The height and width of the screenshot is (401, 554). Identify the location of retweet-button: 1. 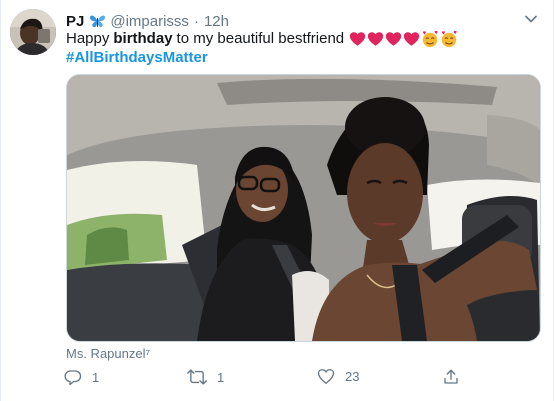
(205, 377).